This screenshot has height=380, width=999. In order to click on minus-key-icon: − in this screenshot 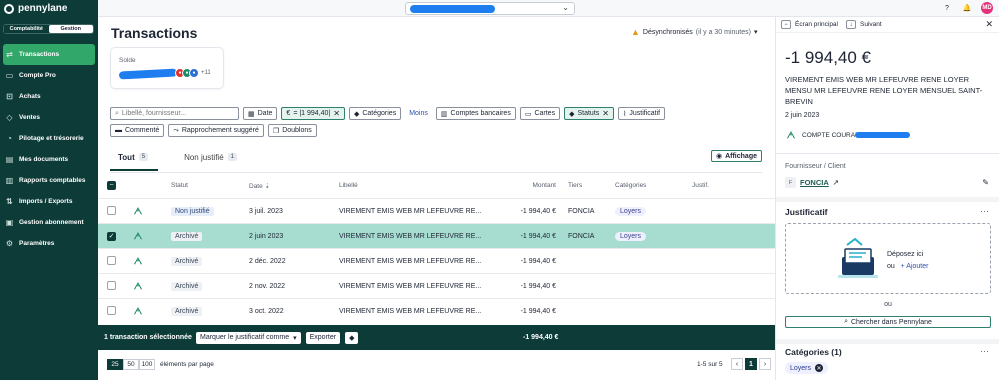, I will do `click(786, 24)`.